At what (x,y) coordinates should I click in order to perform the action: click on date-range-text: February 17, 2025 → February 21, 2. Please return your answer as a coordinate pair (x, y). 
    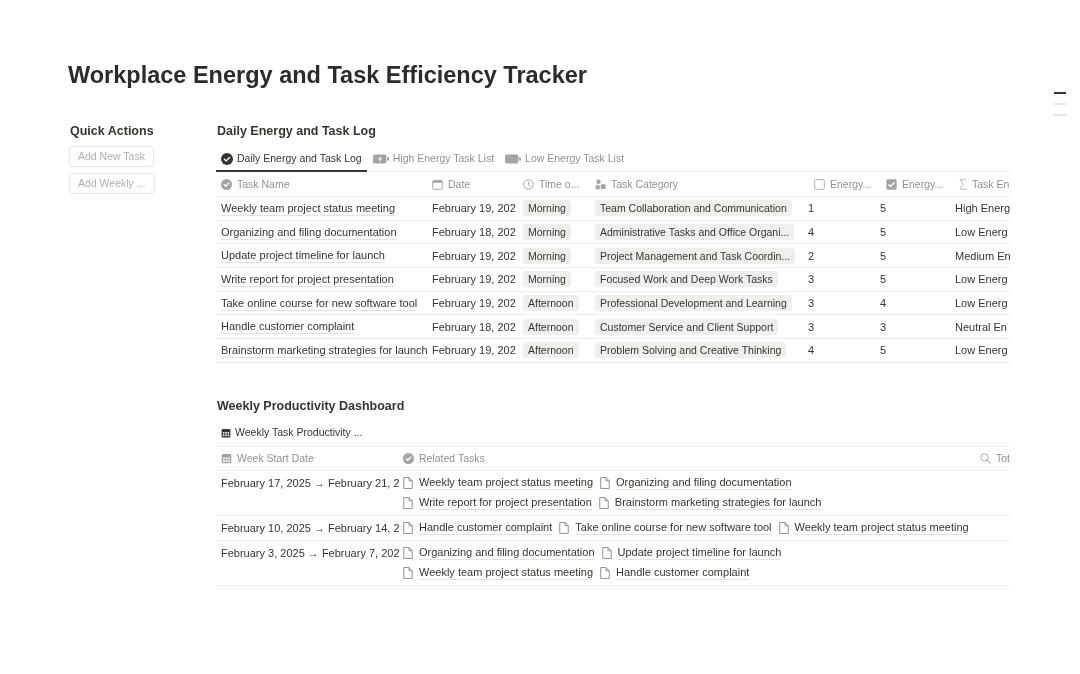
    Looking at the image, I should click on (310, 483).